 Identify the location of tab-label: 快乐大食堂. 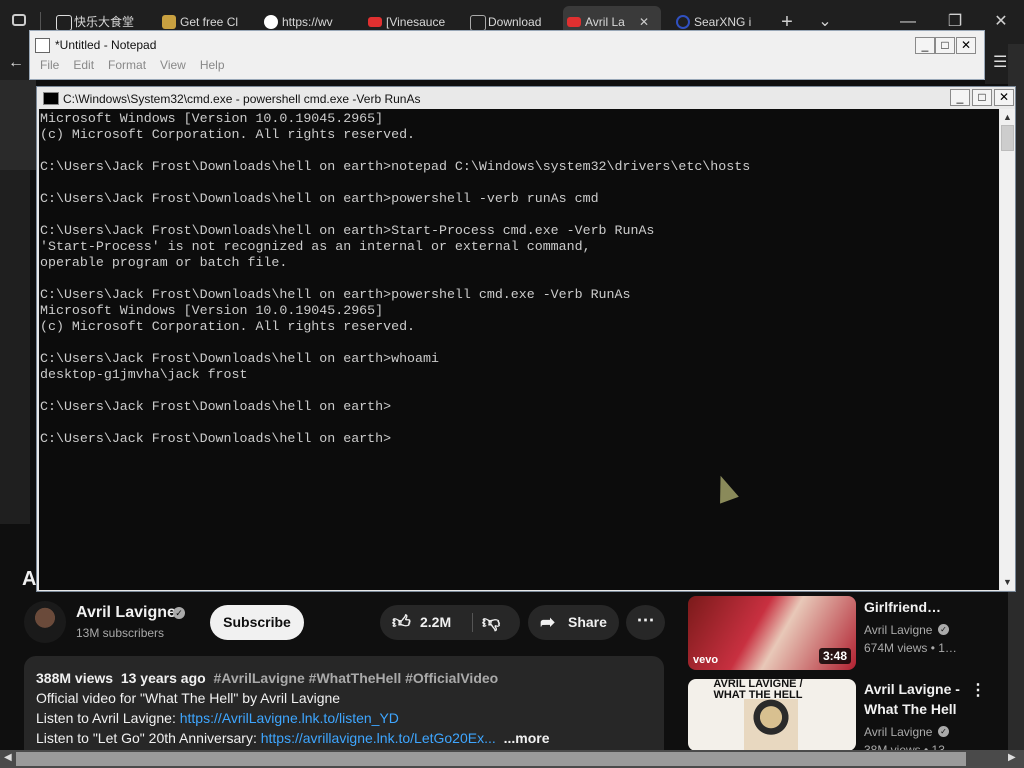
(104, 22).